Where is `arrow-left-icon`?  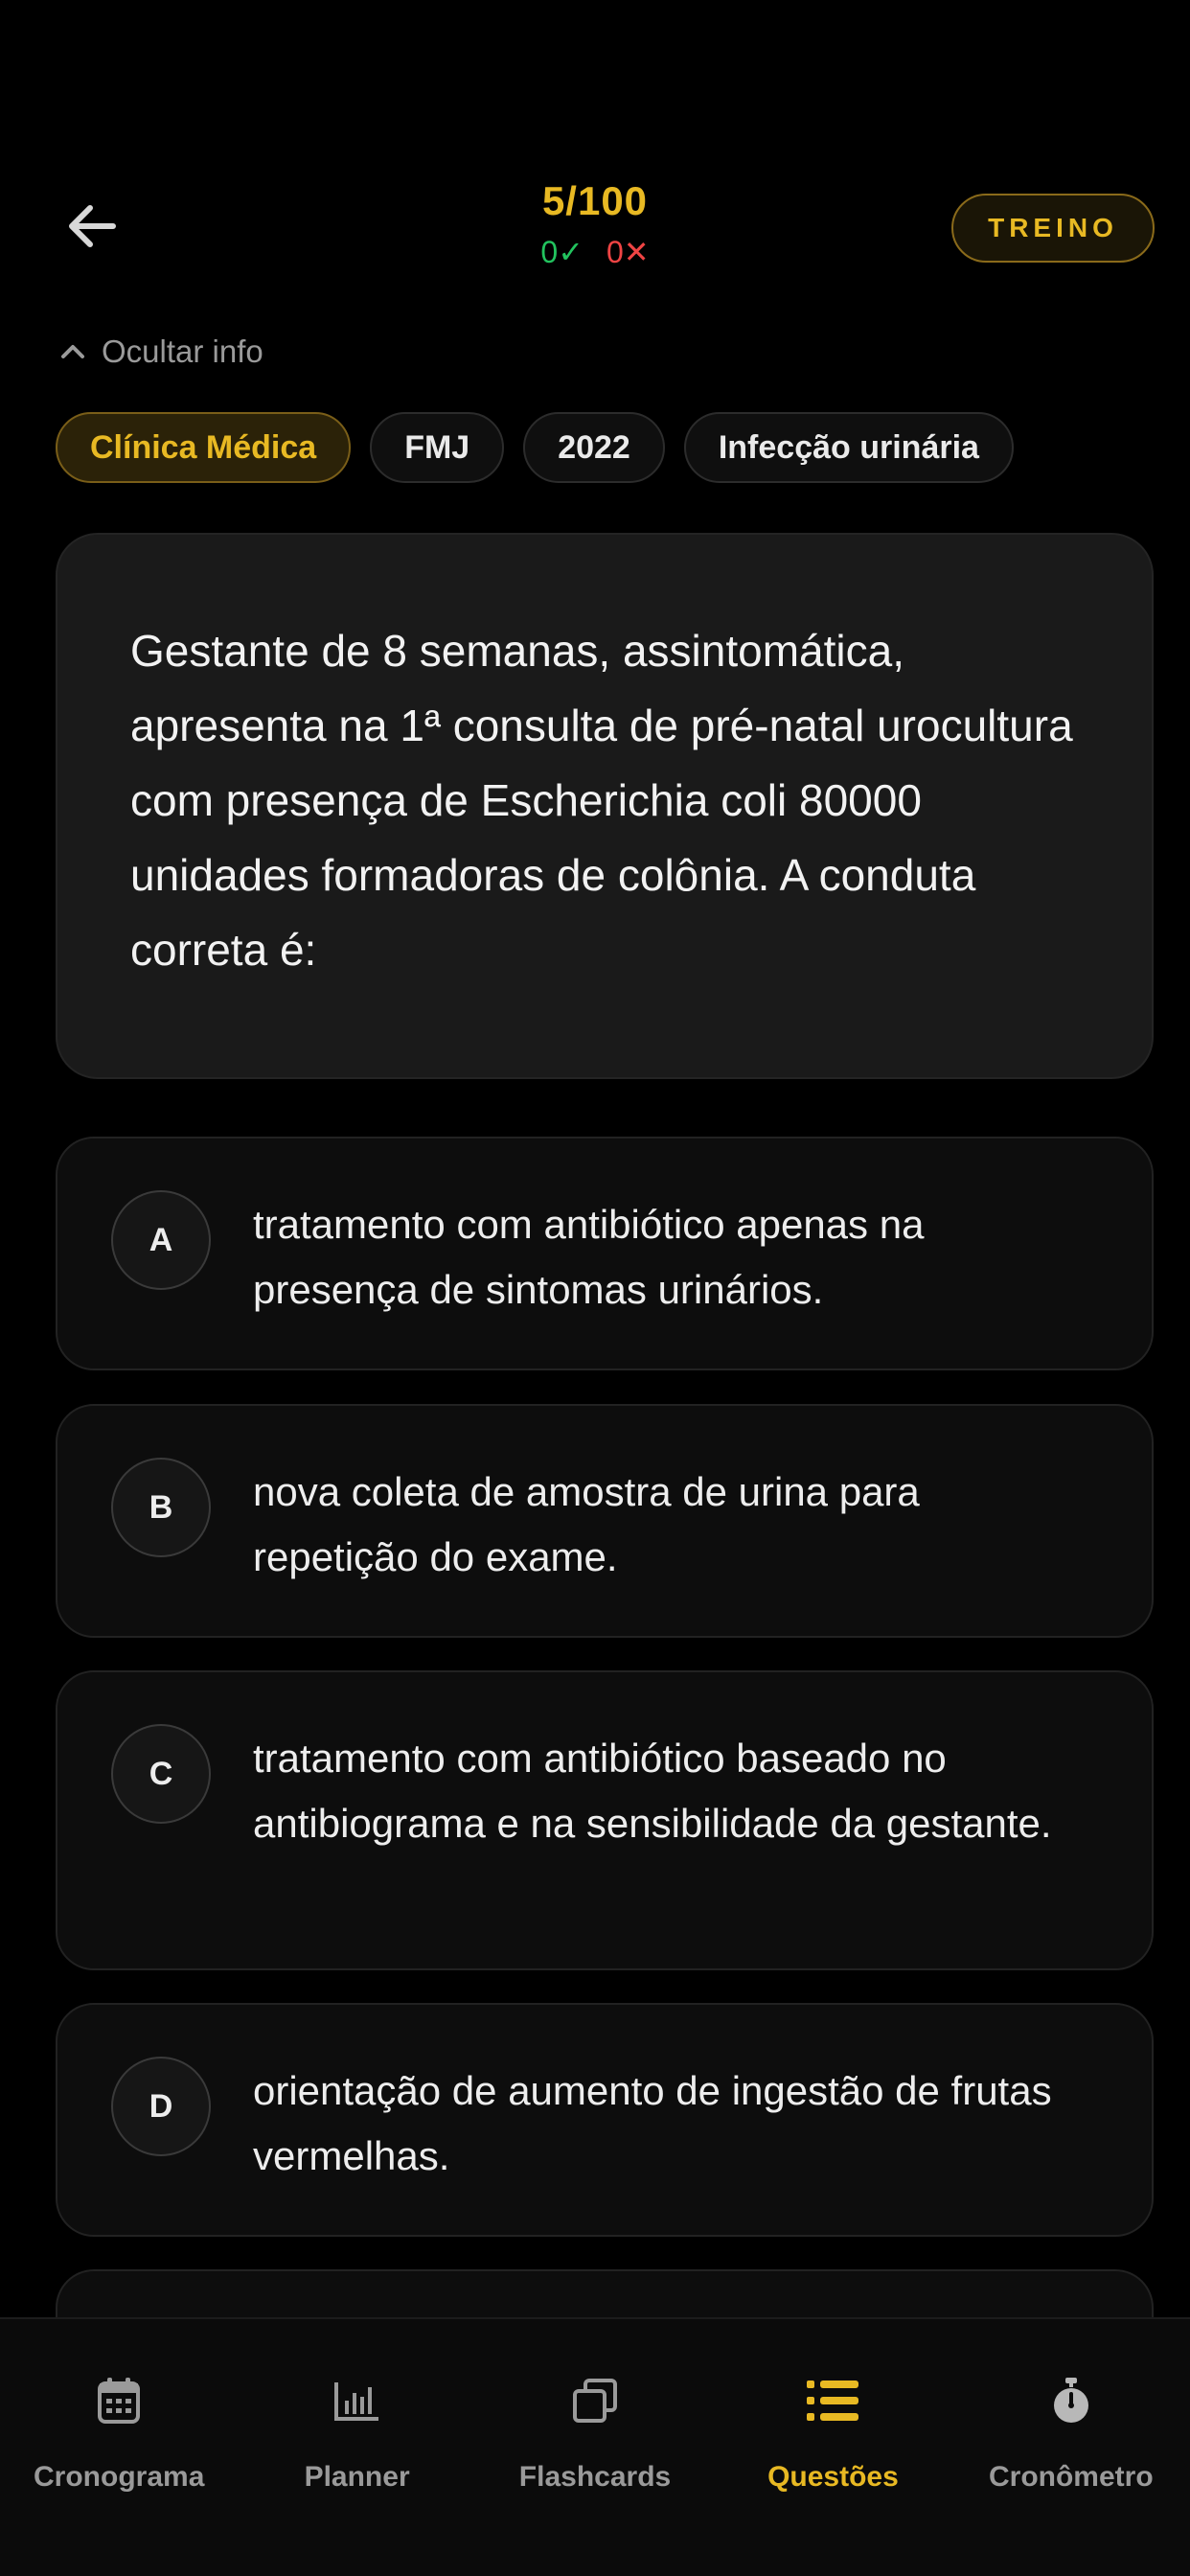
arrow-left-icon is located at coordinates (93, 226).